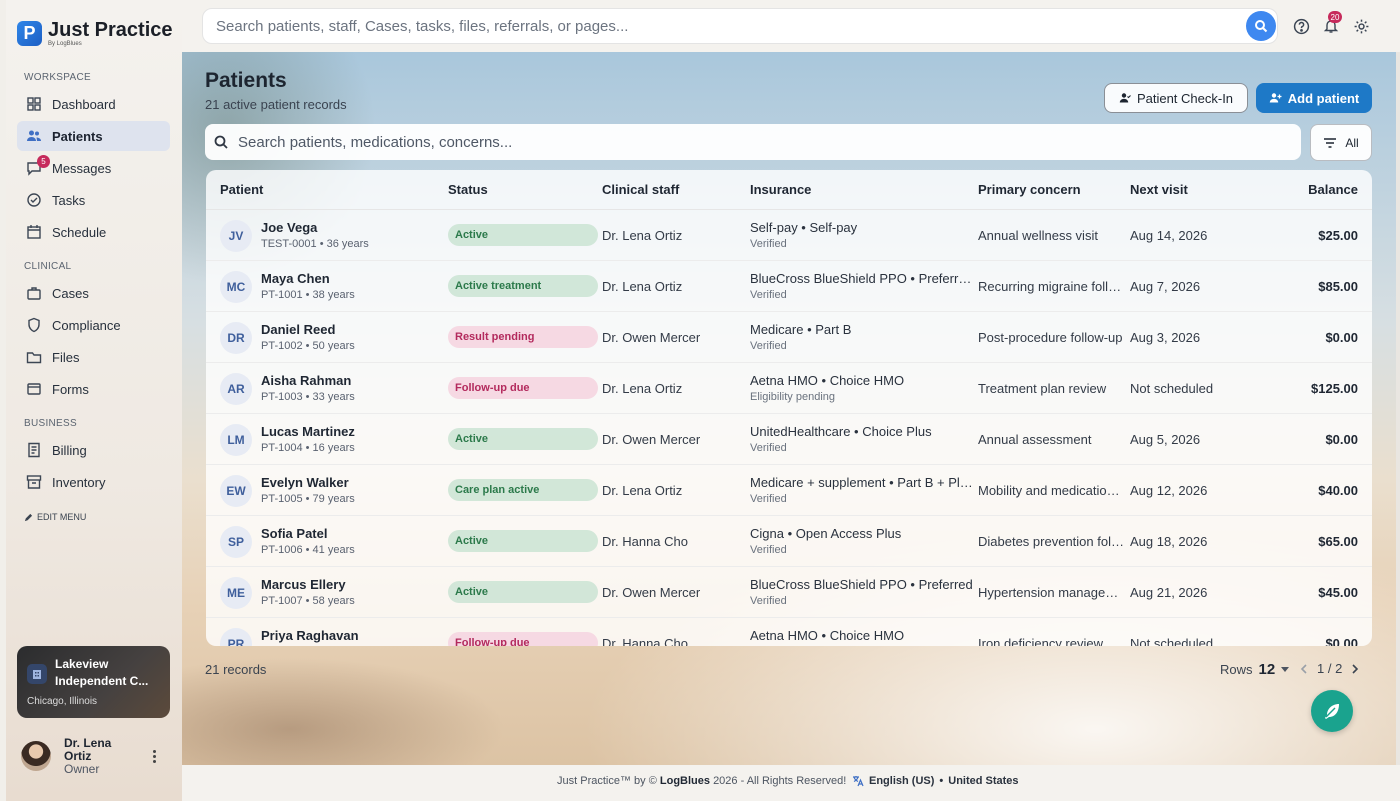 The height and width of the screenshot is (801, 1400). I want to click on column-header-primary-concern: Primary concern, so click(1029, 189).